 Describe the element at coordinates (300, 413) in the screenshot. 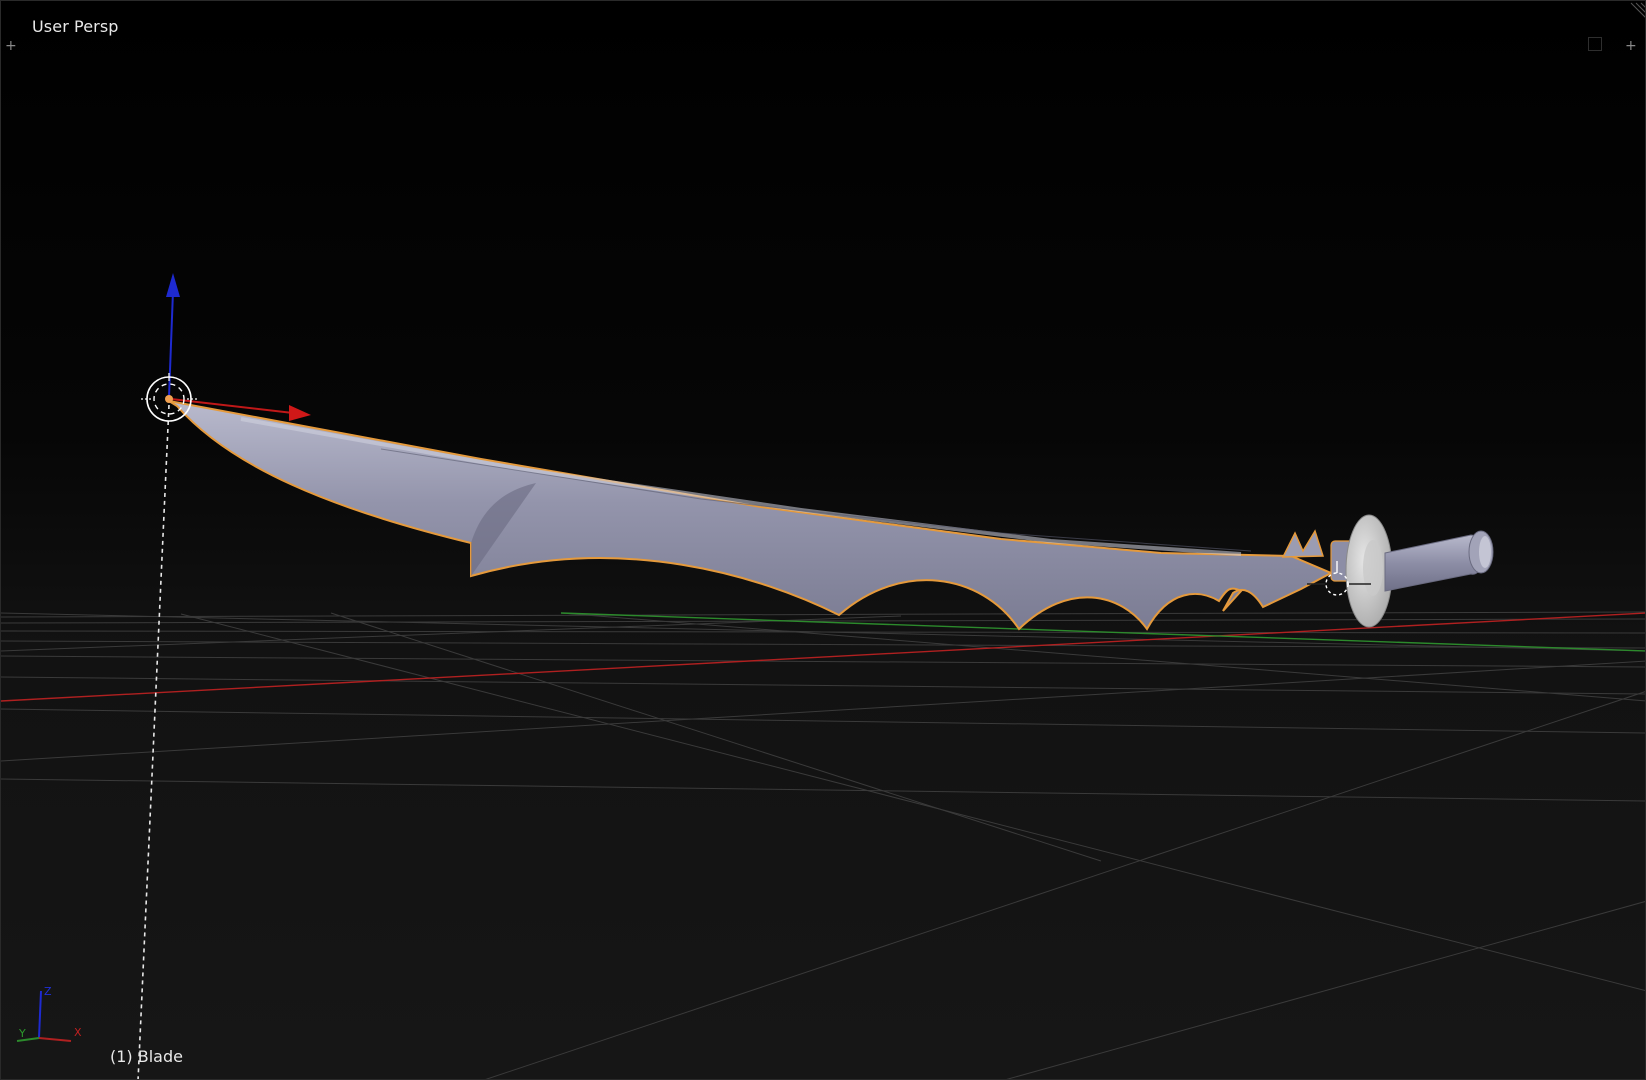

I see `manipulator-x-arrow` at that location.